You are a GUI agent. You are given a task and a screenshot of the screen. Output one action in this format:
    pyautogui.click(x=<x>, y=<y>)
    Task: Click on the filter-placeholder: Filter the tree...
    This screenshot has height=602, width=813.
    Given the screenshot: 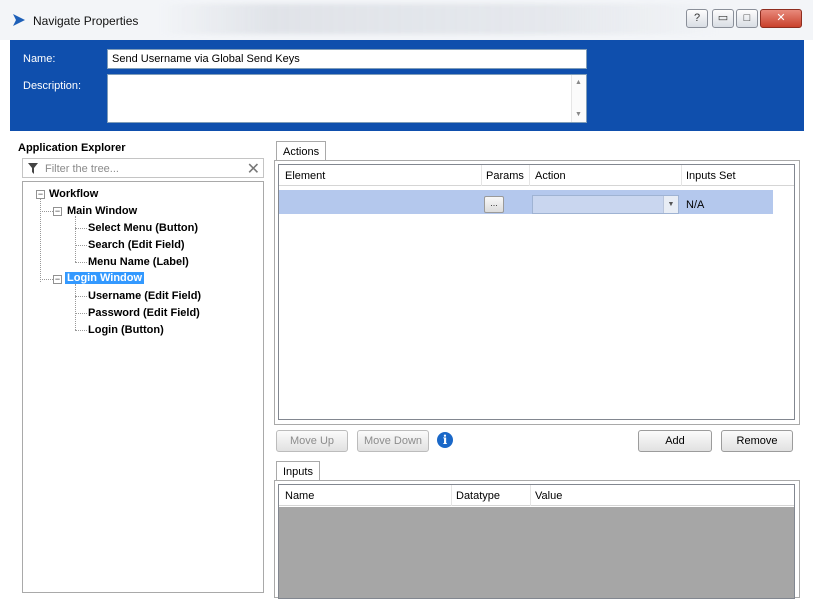 What is the action you would take?
    pyautogui.click(x=82, y=169)
    